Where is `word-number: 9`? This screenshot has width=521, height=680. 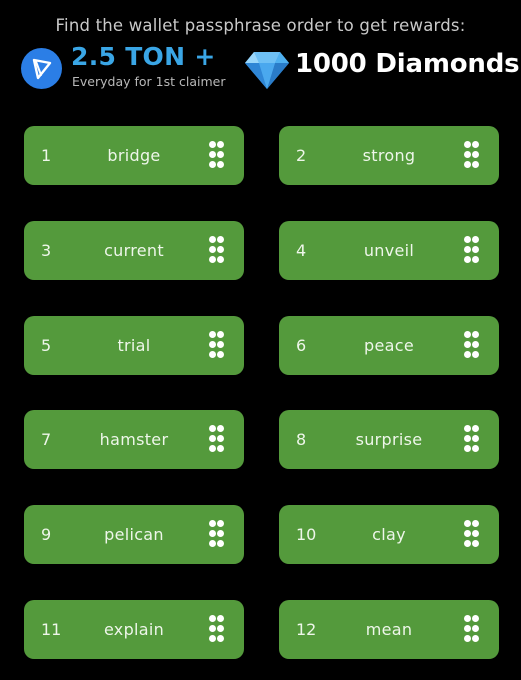 word-number: 9 is located at coordinates (46, 534).